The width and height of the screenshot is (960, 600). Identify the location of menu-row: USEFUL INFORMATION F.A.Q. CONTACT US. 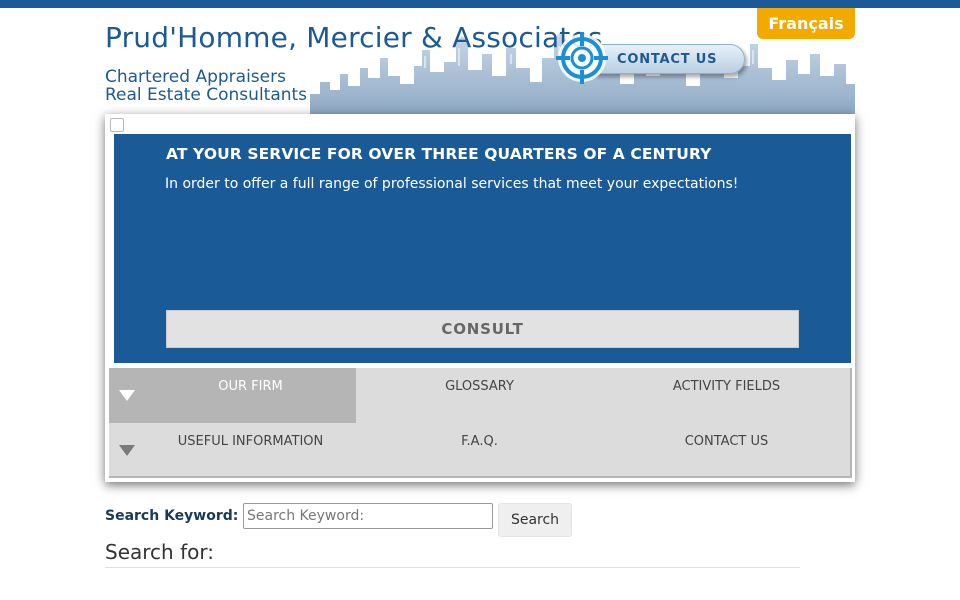
(479, 450).